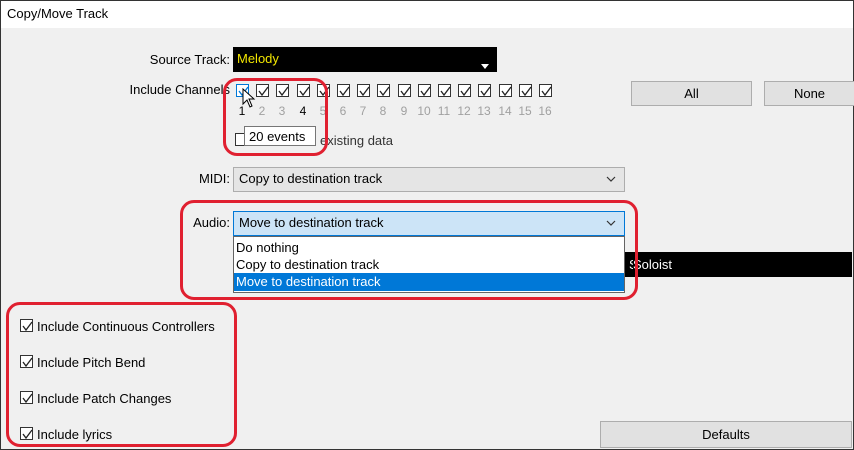 The height and width of the screenshot is (450, 854). What do you see at coordinates (525, 111) in the screenshot?
I see `channel-number: 15` at bounding box center [525, 111].